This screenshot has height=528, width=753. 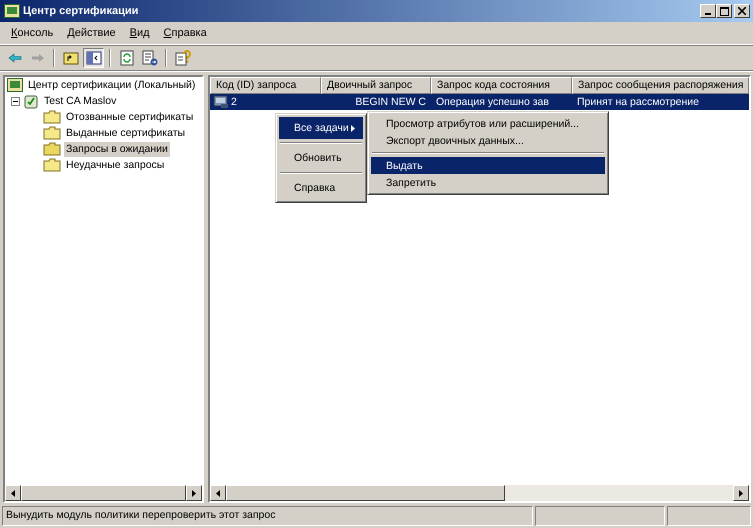 What do you see at coordinates (390, 102) in the screenshot?
I see `table-cell: BEGIN NEW C` at bounding box center [390, 102].